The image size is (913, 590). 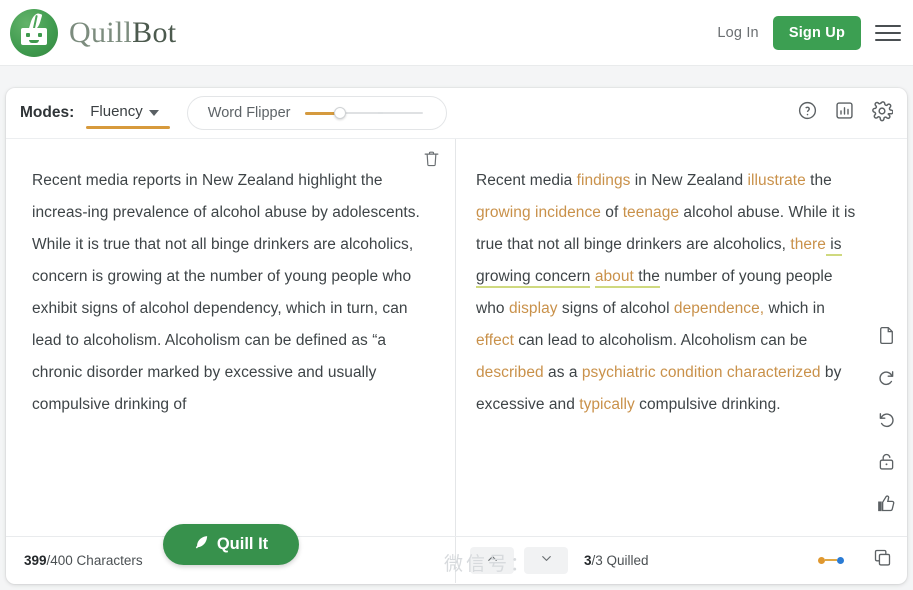 I want to click on output-segment: Recent media, so click(x=526, y=180).